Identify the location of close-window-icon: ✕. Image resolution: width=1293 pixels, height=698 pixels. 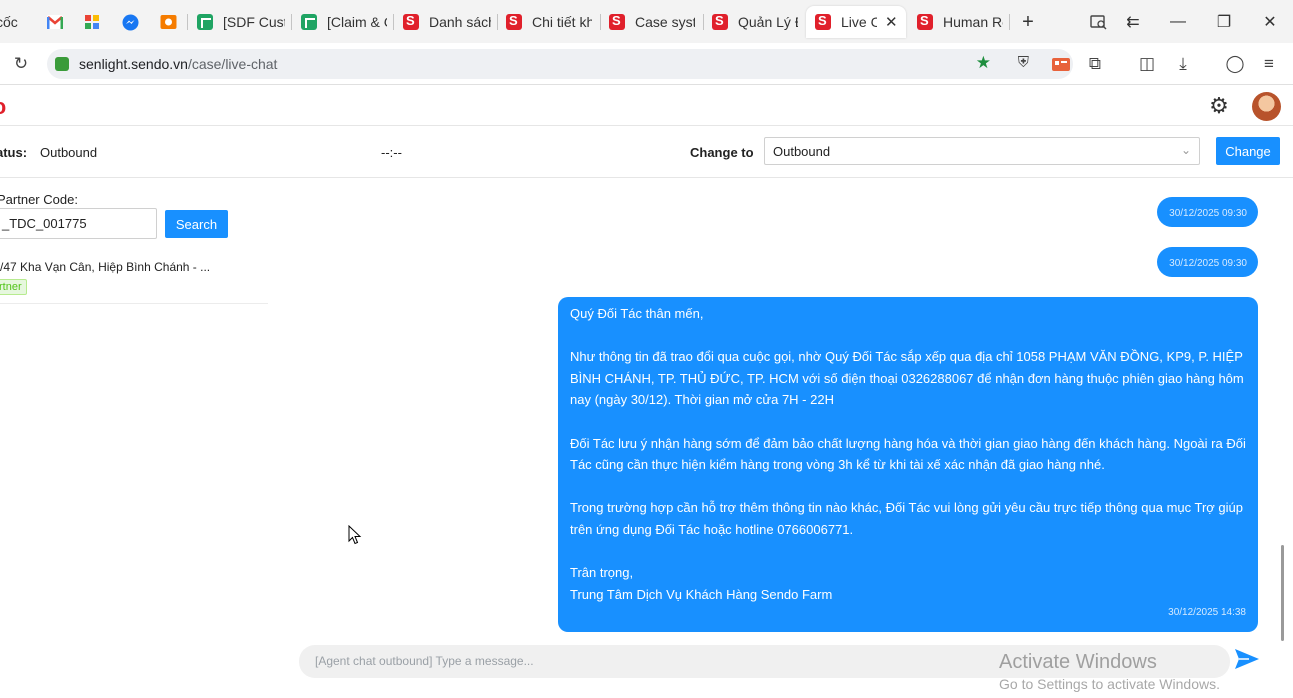
(1270, 22).